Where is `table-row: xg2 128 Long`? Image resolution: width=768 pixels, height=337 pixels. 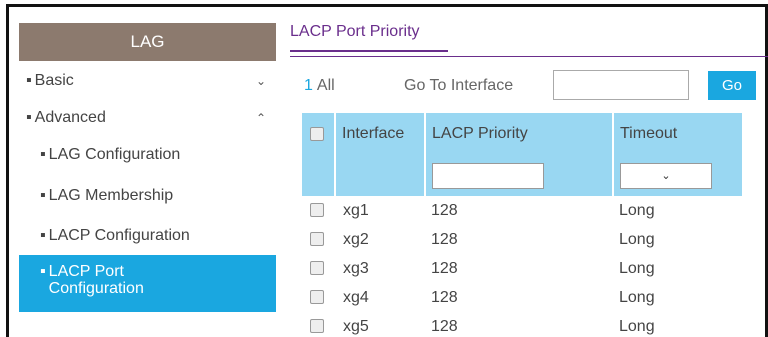 table-row: xg2 128 Long is located at coordinates (522, 239).